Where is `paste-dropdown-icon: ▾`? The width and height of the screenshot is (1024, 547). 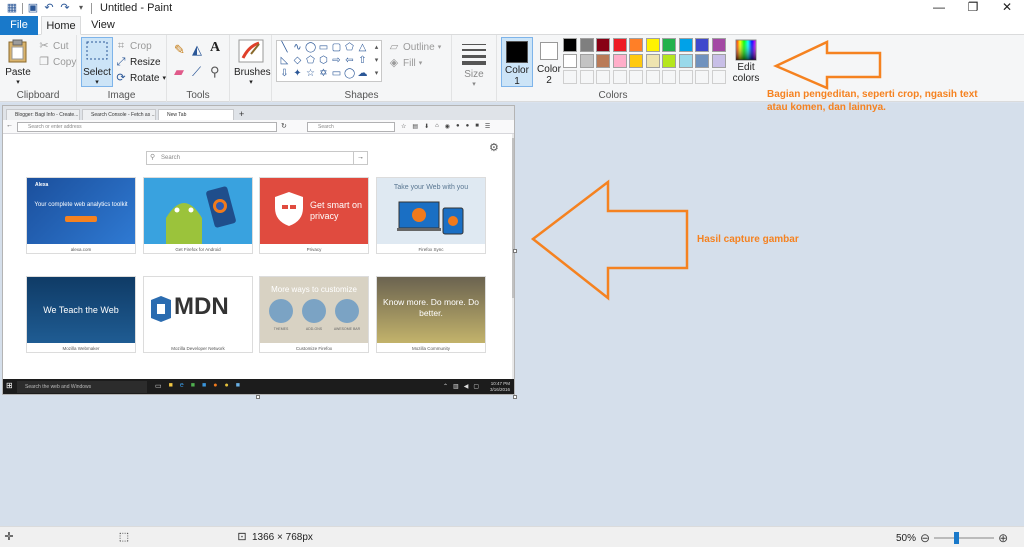 paste-dropdown-icon: ▾ is located at coordinates (18, 82).